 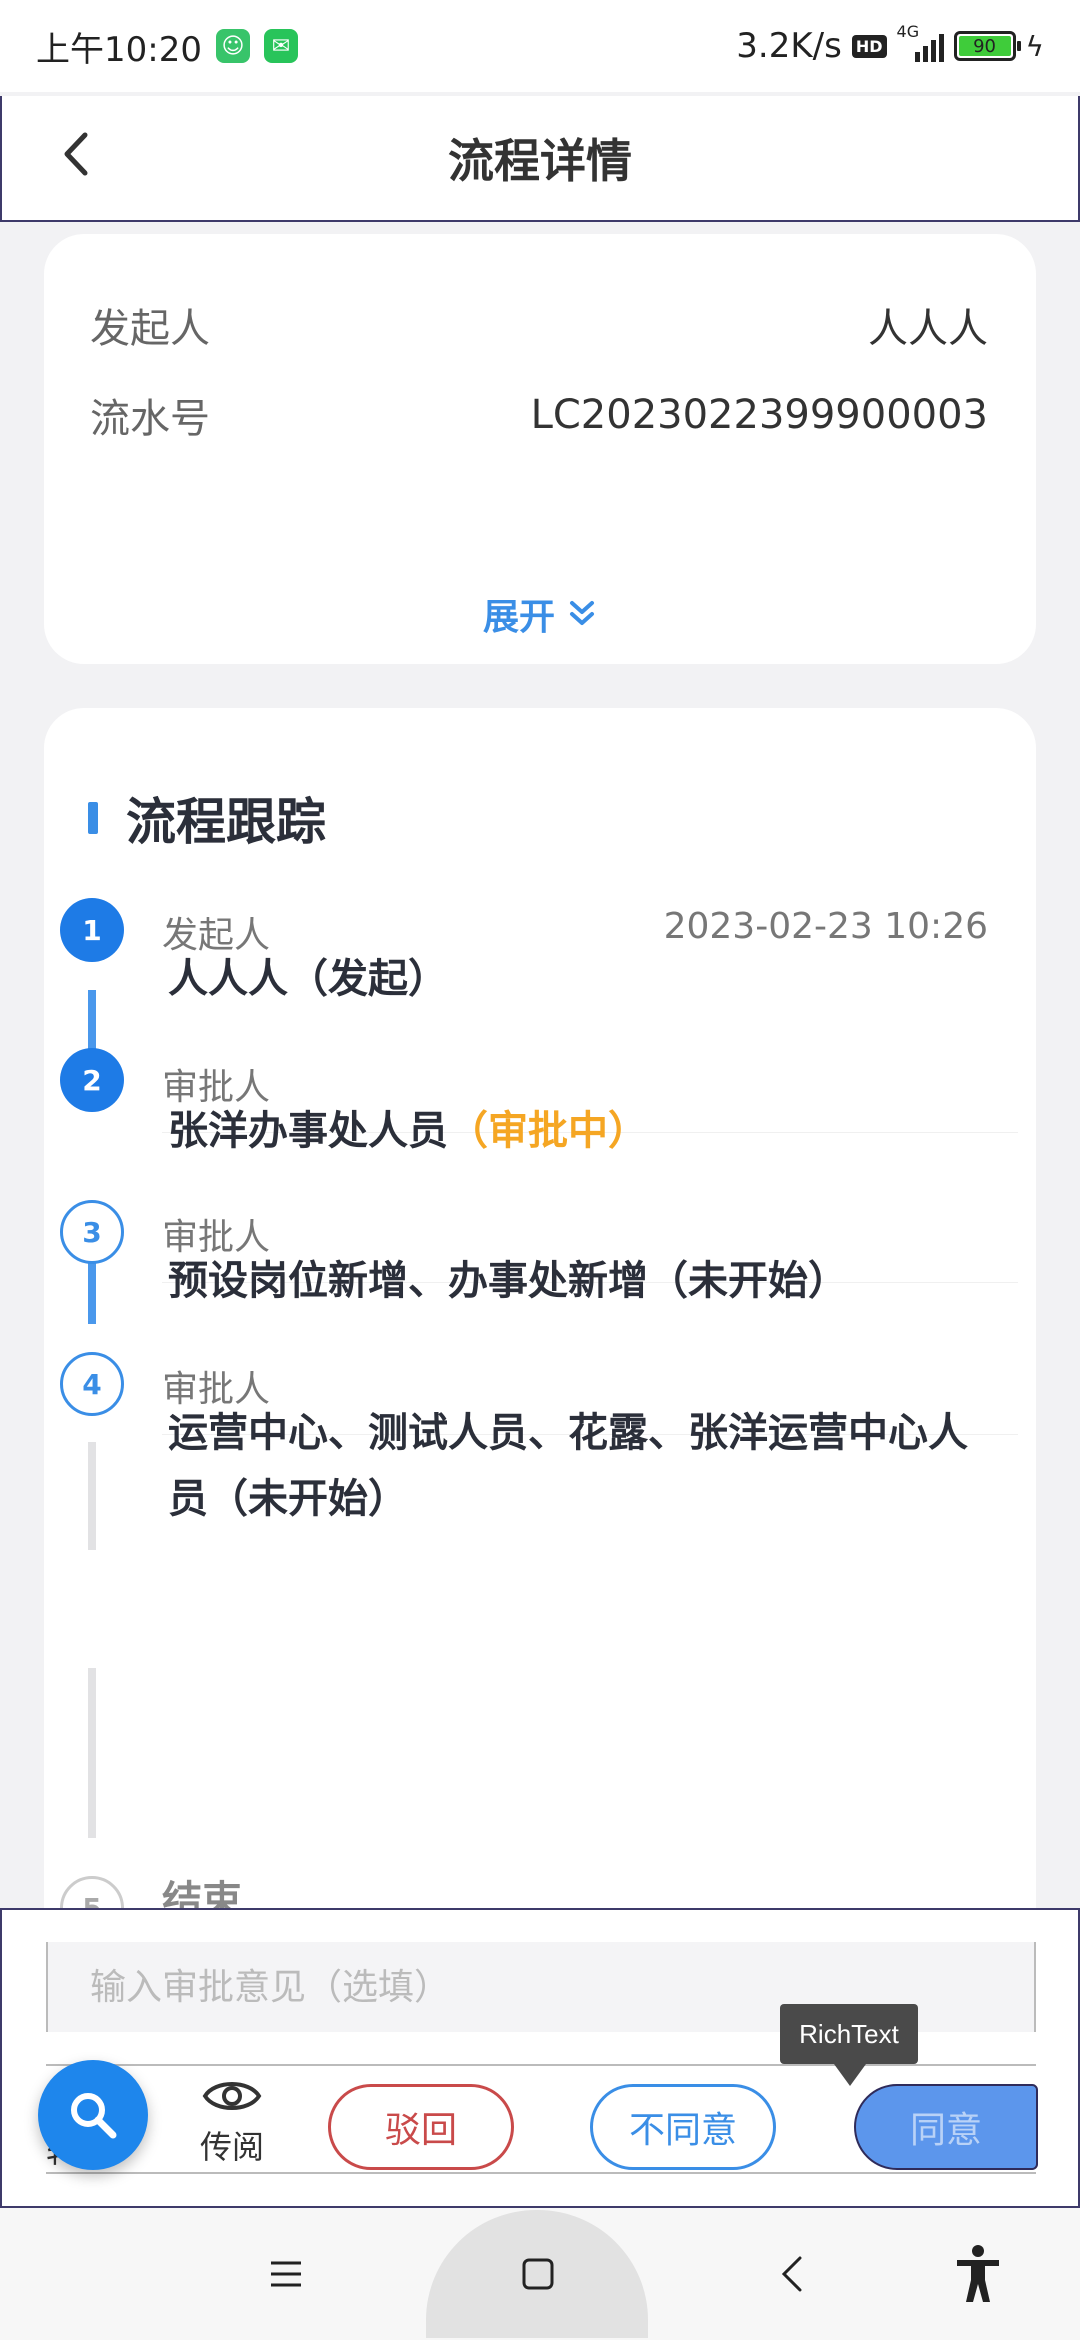 I want to click on page-title: 流程详情, so click(x=540, y=161).